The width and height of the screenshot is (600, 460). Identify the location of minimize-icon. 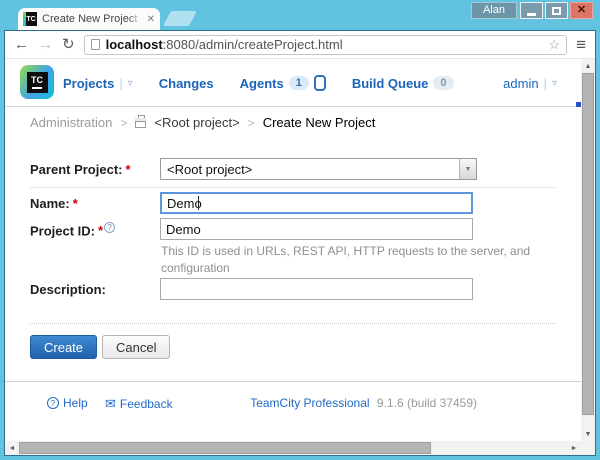
(531, 14).